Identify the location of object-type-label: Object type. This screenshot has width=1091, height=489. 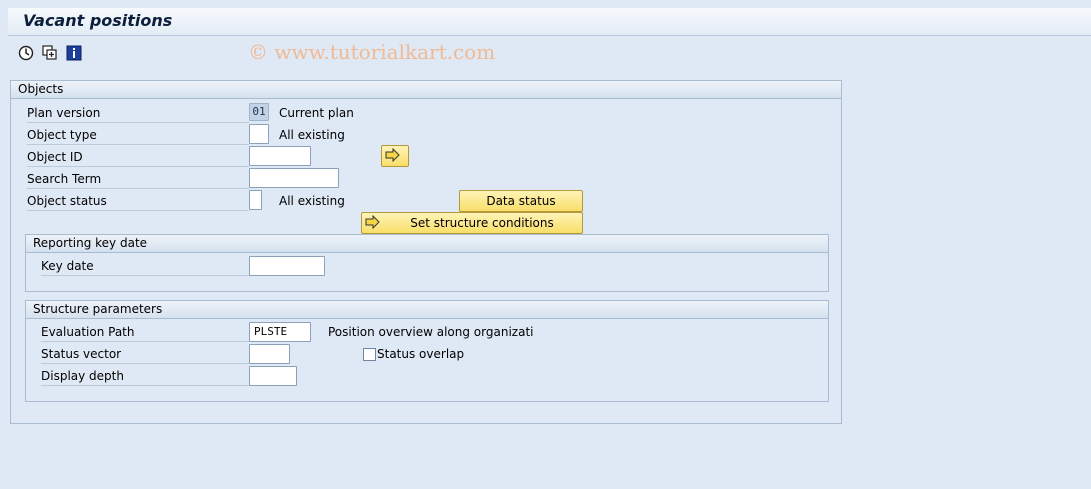
(138, 135).